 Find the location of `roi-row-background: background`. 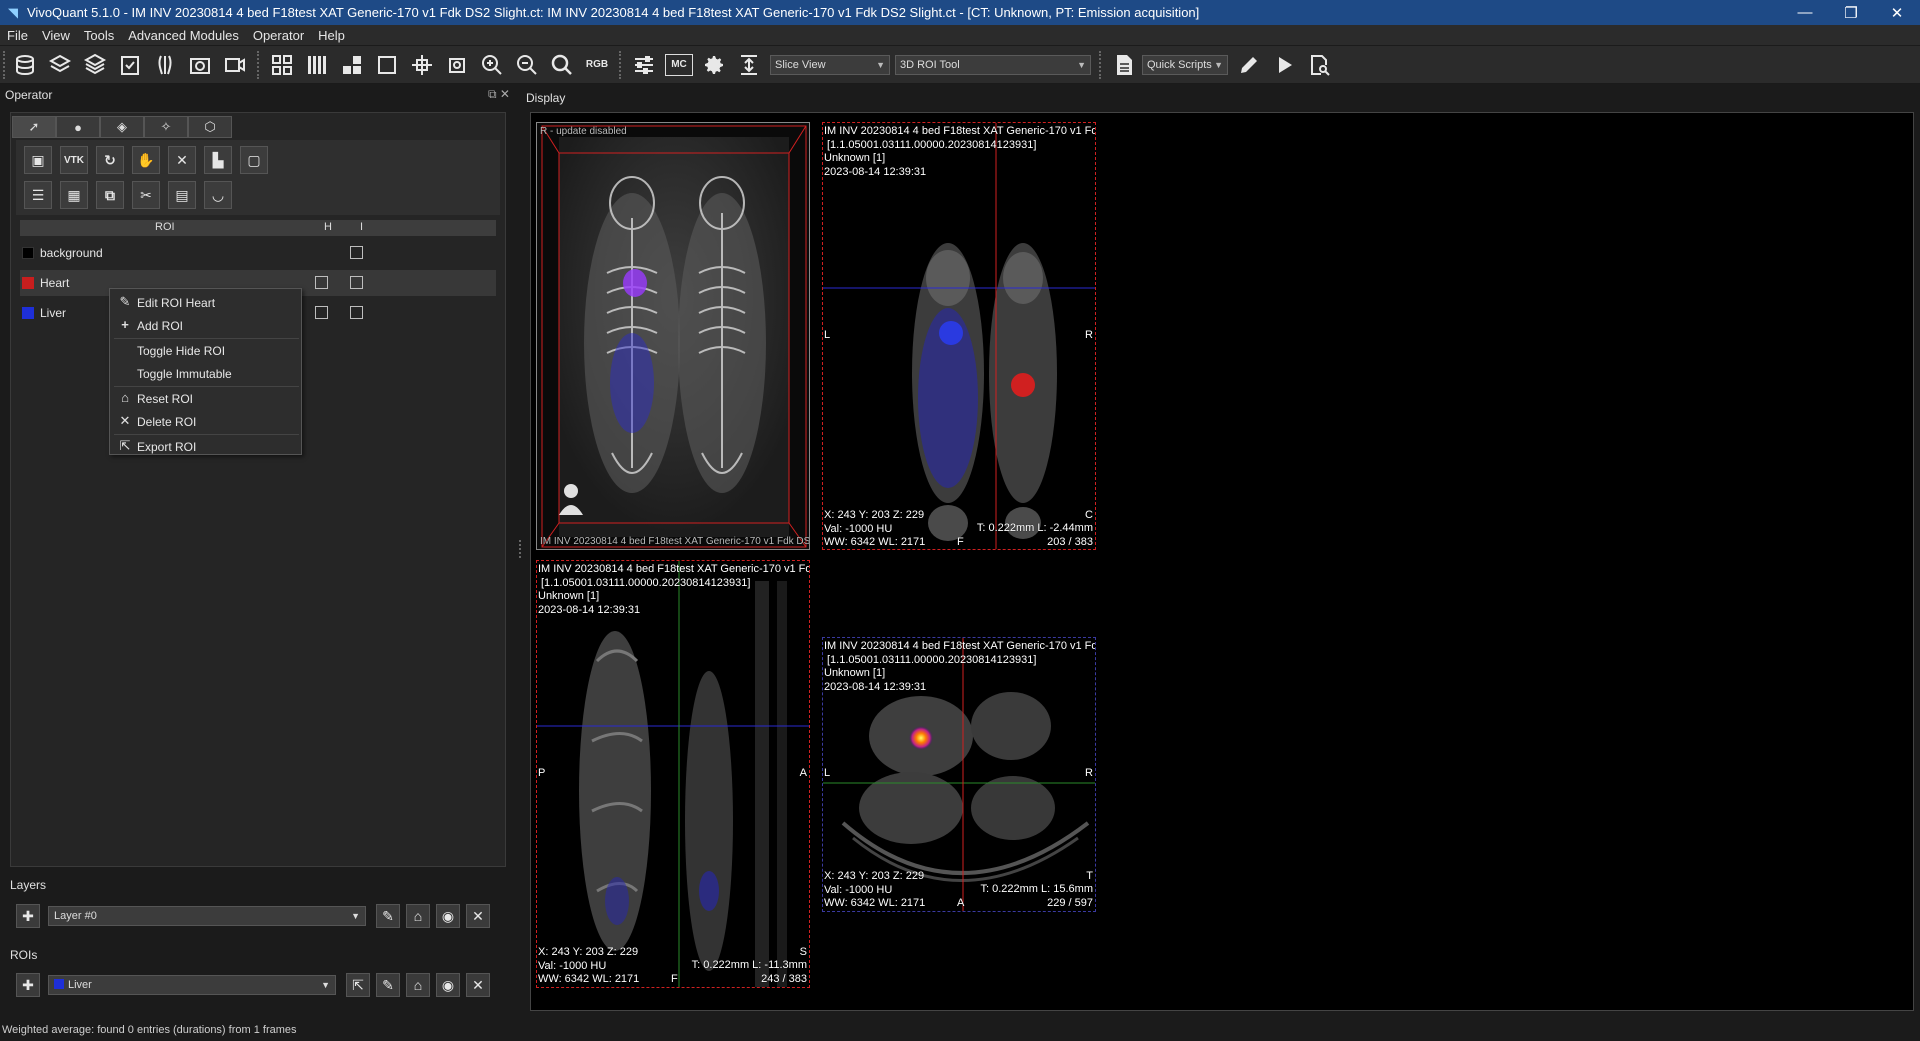

roi-row-background: background is located at coordinates (258, 253).